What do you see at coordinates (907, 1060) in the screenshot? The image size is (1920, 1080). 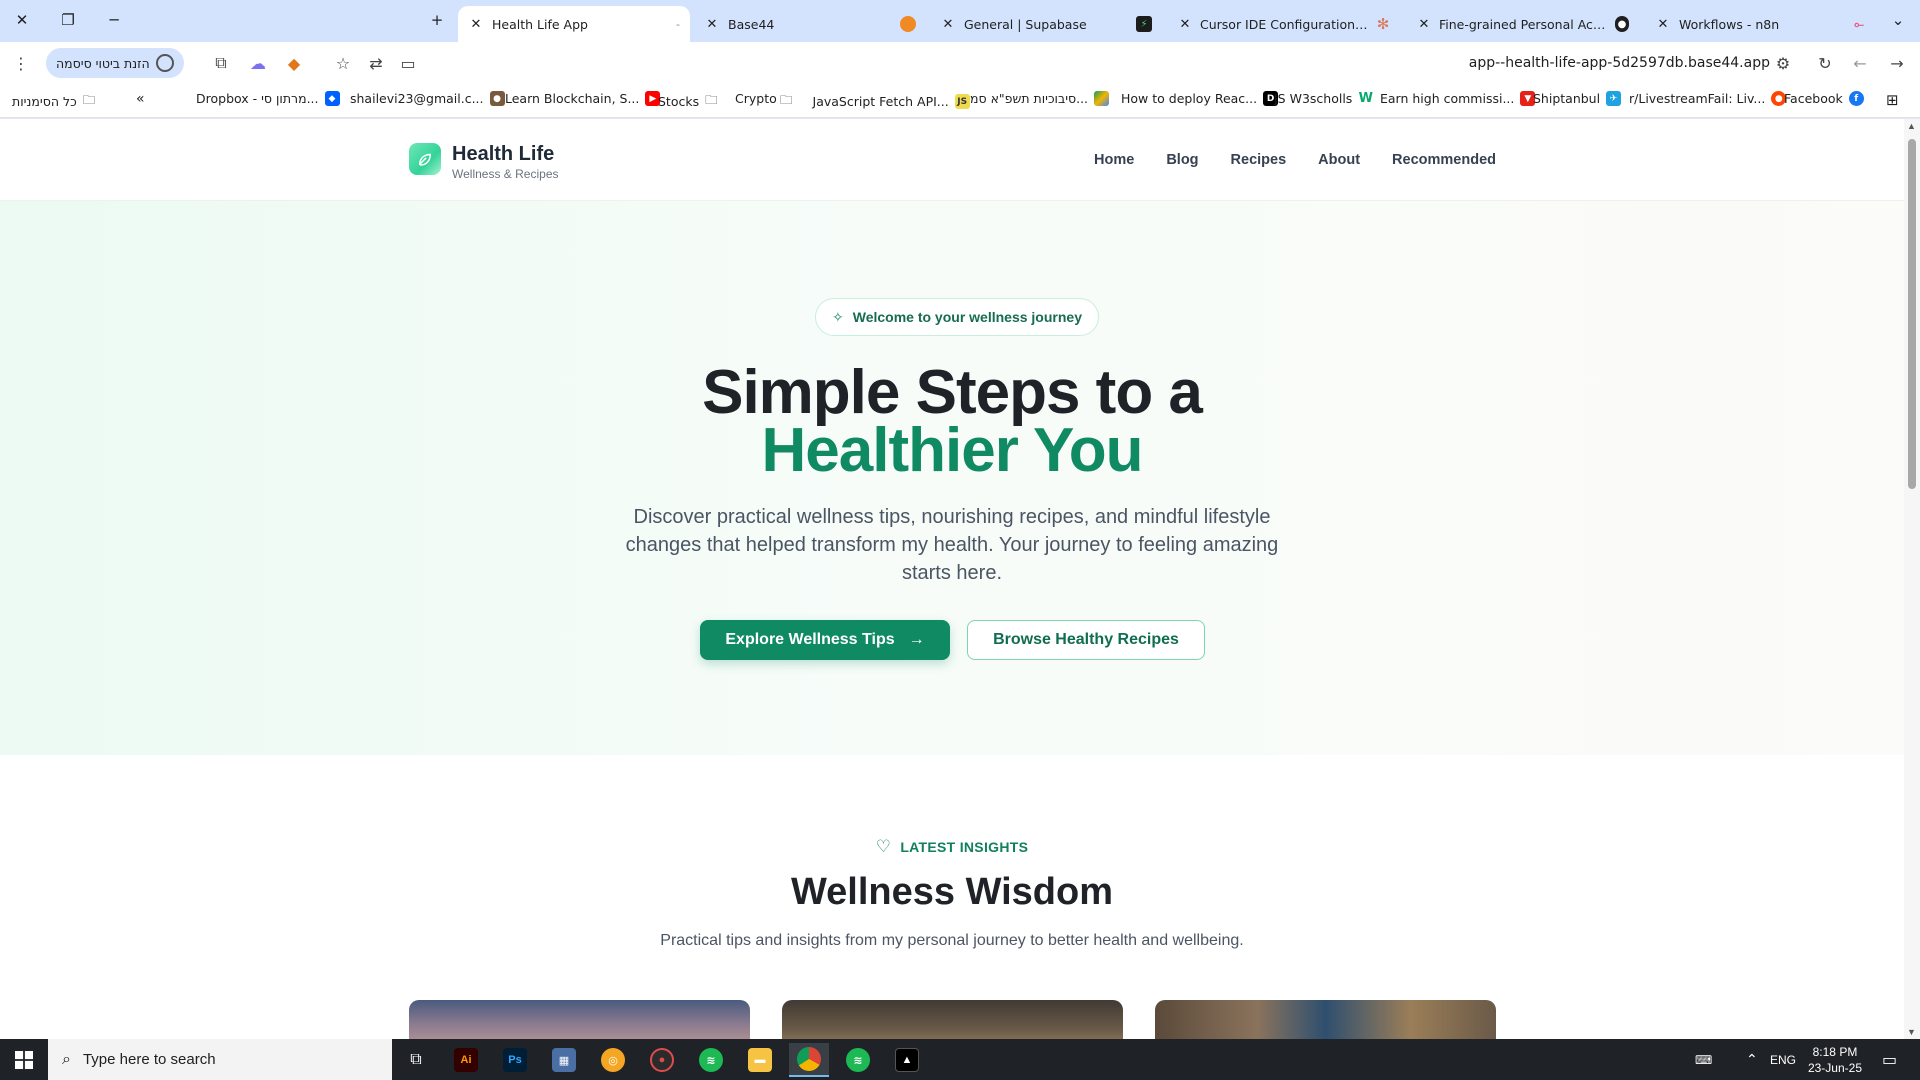 I see `cursor-app-icon: ▲` at bounding box center [907, 1060].